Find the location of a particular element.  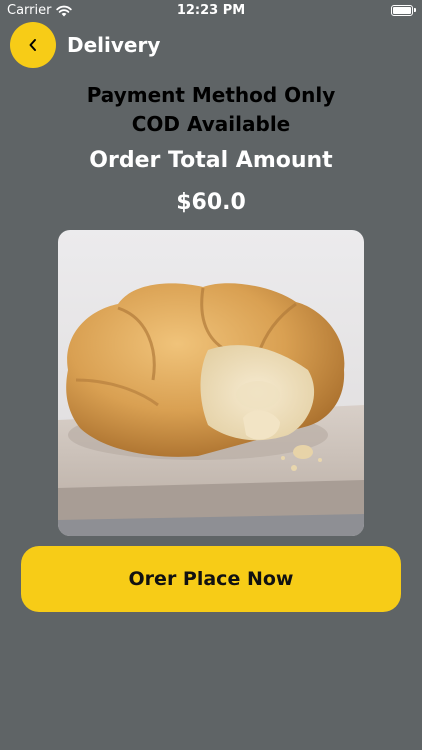

place-order-label: Orer Place Now is located at coordinates (211, 579).